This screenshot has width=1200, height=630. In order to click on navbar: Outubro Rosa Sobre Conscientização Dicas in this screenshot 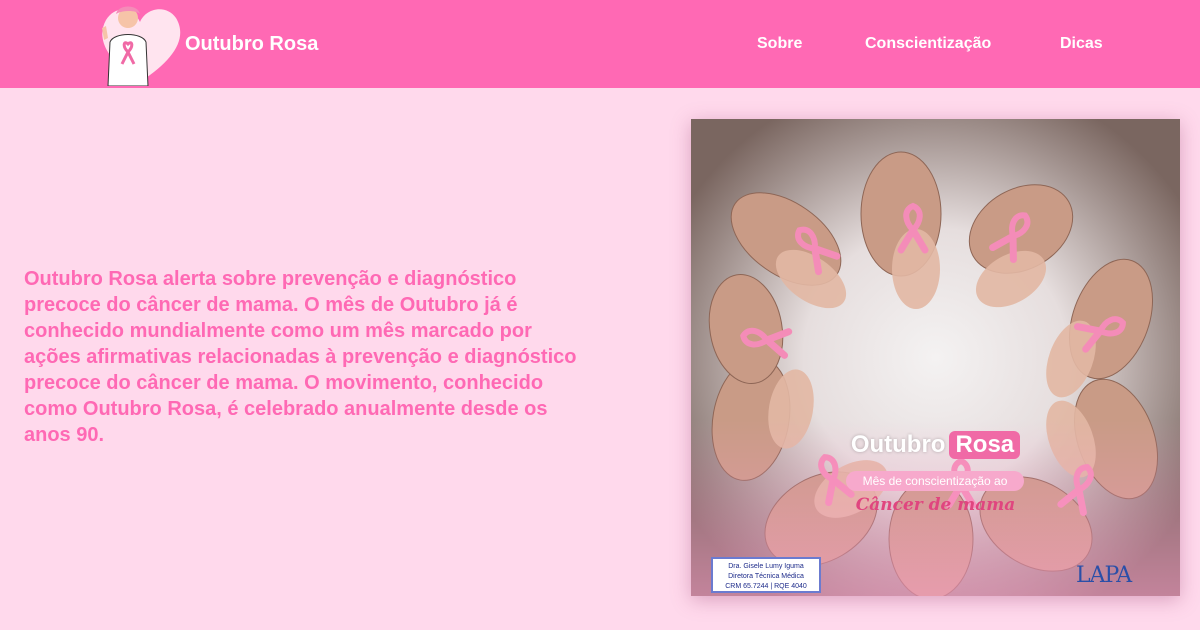, I will do `click(600, 44)`.